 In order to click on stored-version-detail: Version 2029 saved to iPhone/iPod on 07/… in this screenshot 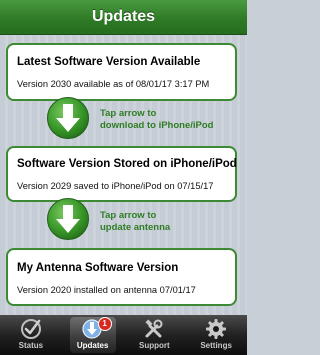, I will do `click(115, 186)`.